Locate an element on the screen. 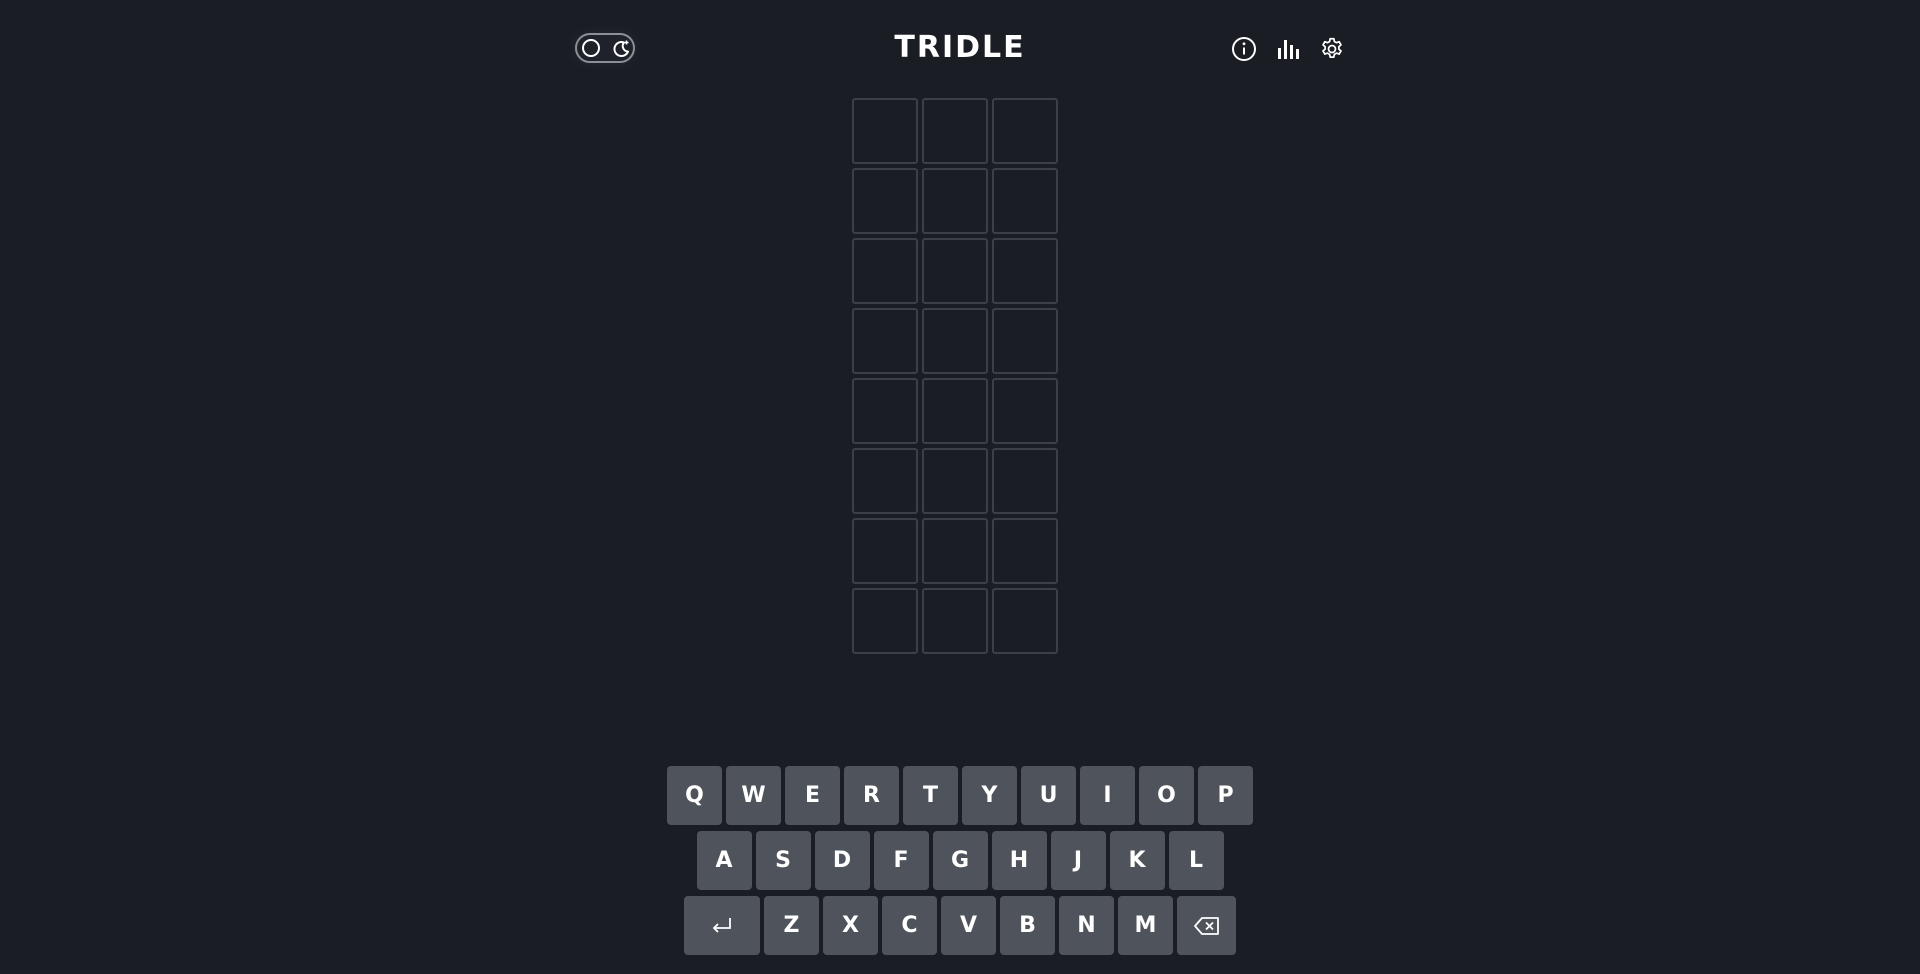  key-v: V is located at coordinates (968, 925).